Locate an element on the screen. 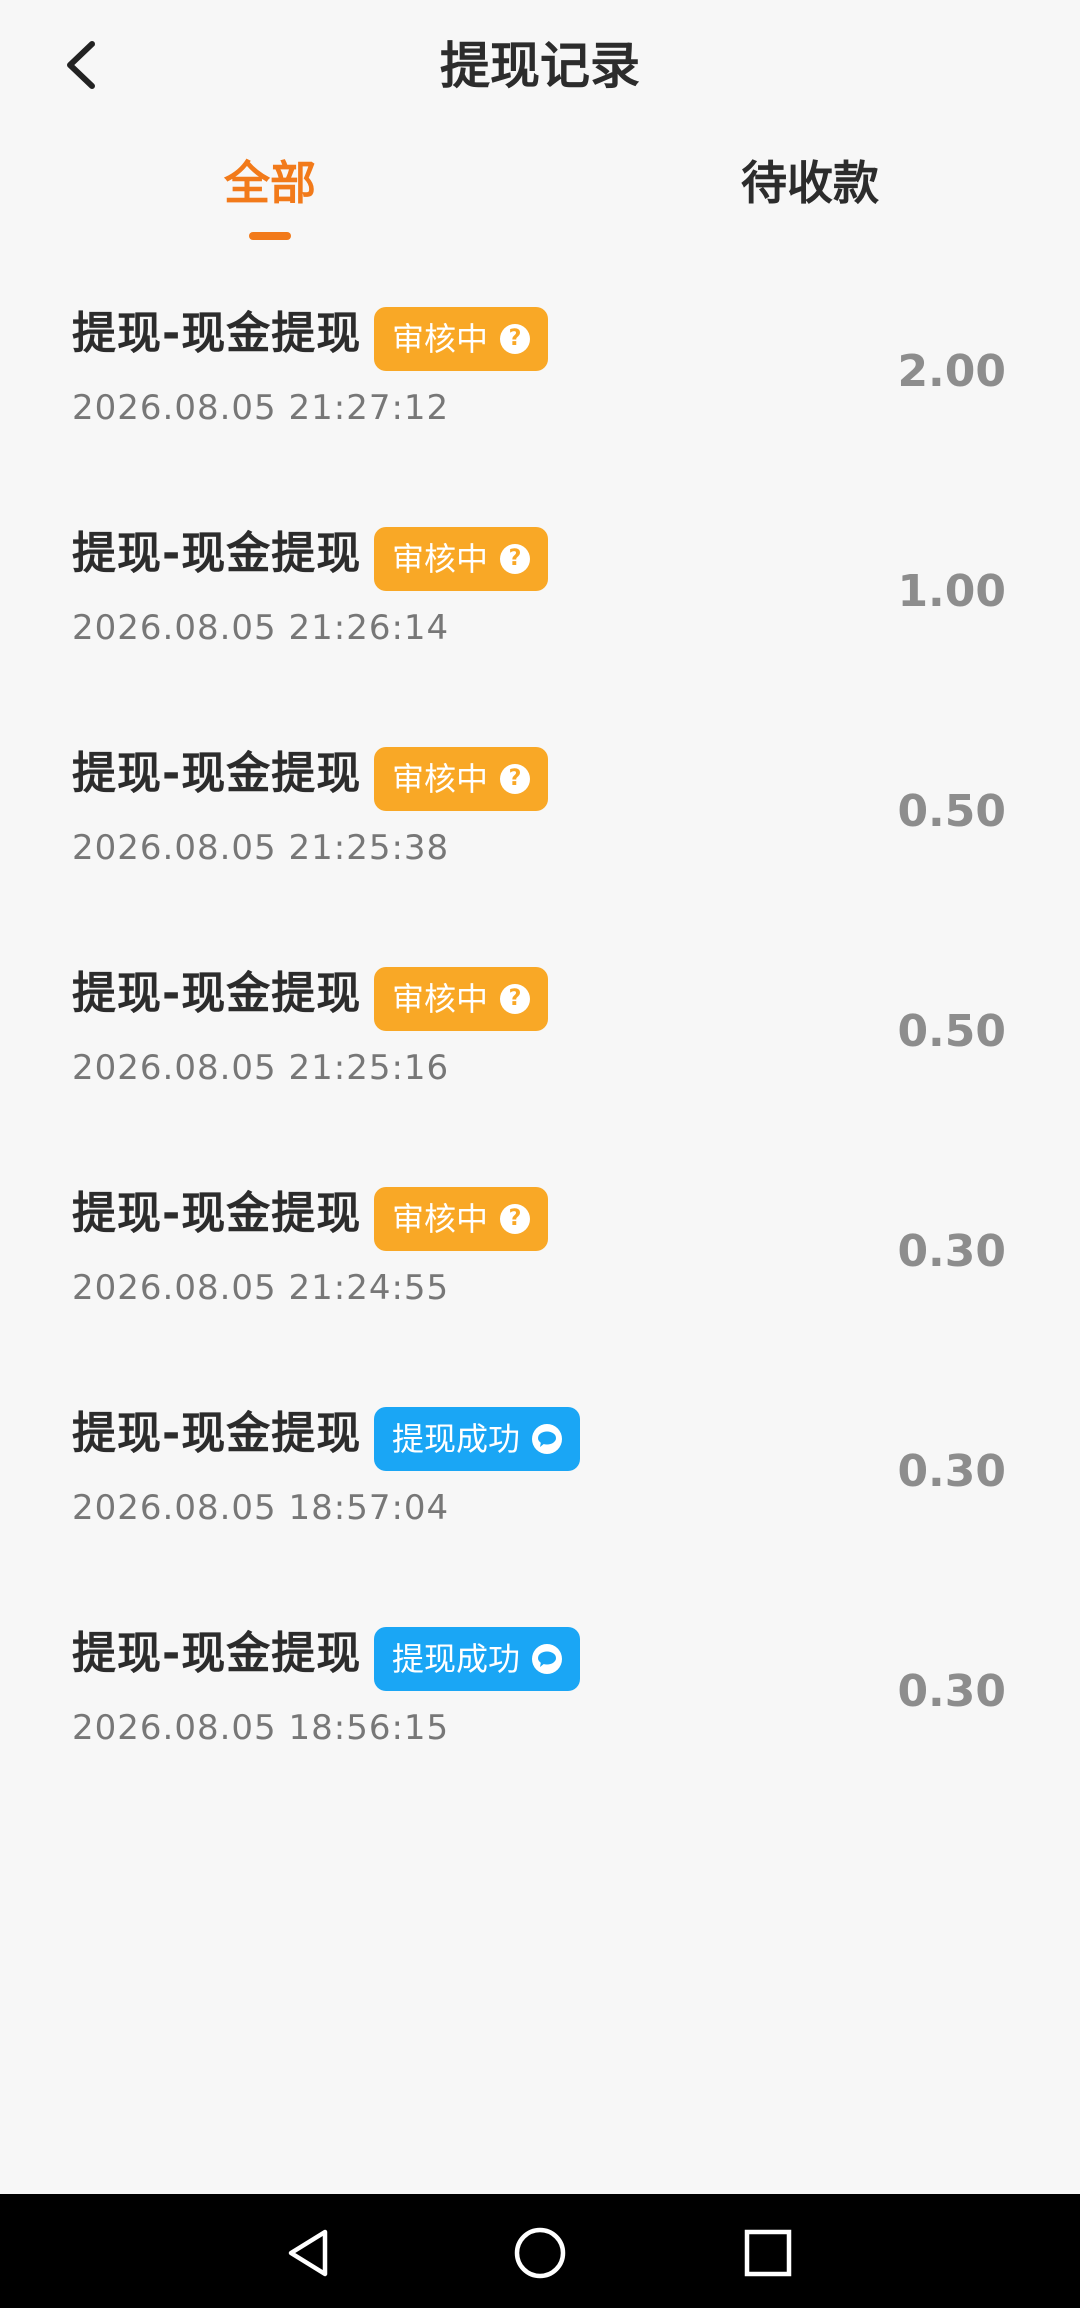 The height and width of the screenshot is (2308, 1080). record-time: 2026.08.05 21:26:14 is located at coordinates (261, 628).